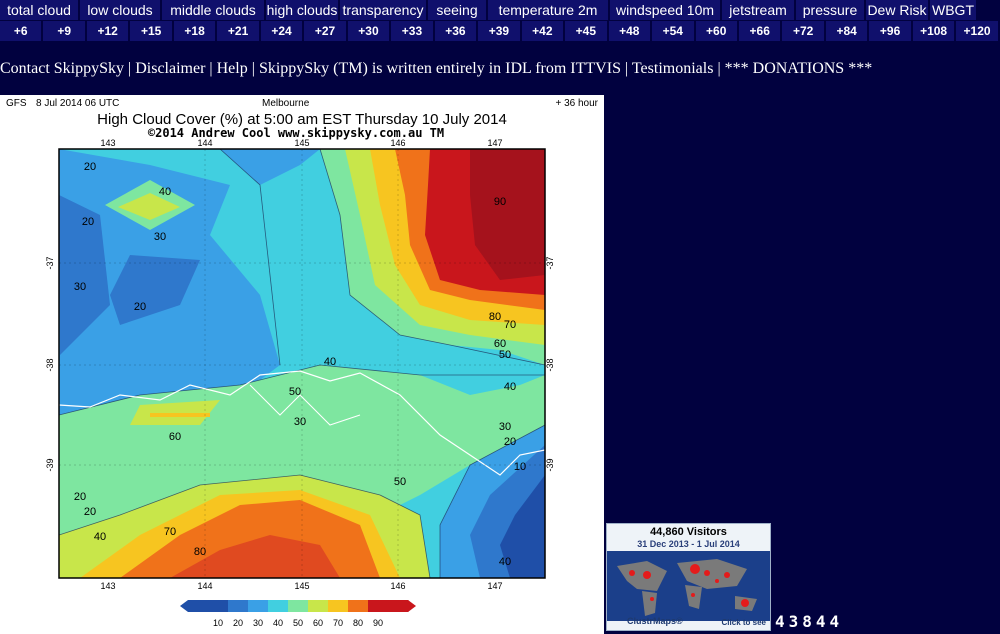 The width and height of the screenshot is (1000, 634). What do you see at coordinates (232, 68) in the screenshot?
I see `link-2: Help` at bounding box center [232, 68].